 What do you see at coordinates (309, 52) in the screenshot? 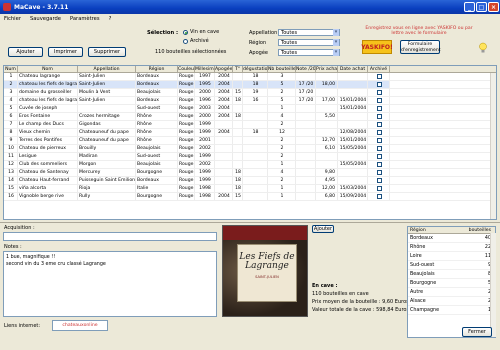
I see `apogee-select: Toutes` at bounding box center [309, 52].